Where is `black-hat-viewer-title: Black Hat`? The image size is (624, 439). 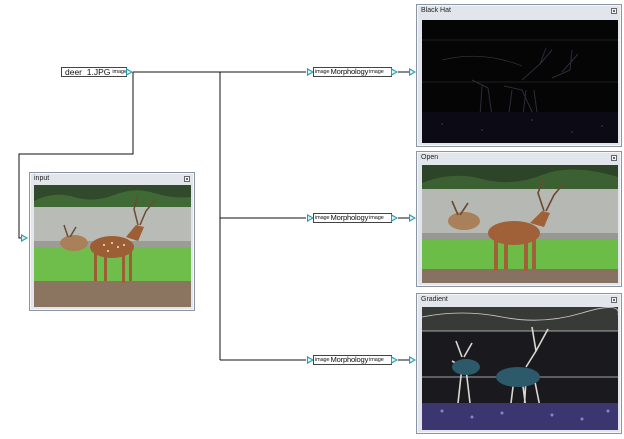
black-hat-viewer-title: Black Hat is located at coordinates (436, 10).